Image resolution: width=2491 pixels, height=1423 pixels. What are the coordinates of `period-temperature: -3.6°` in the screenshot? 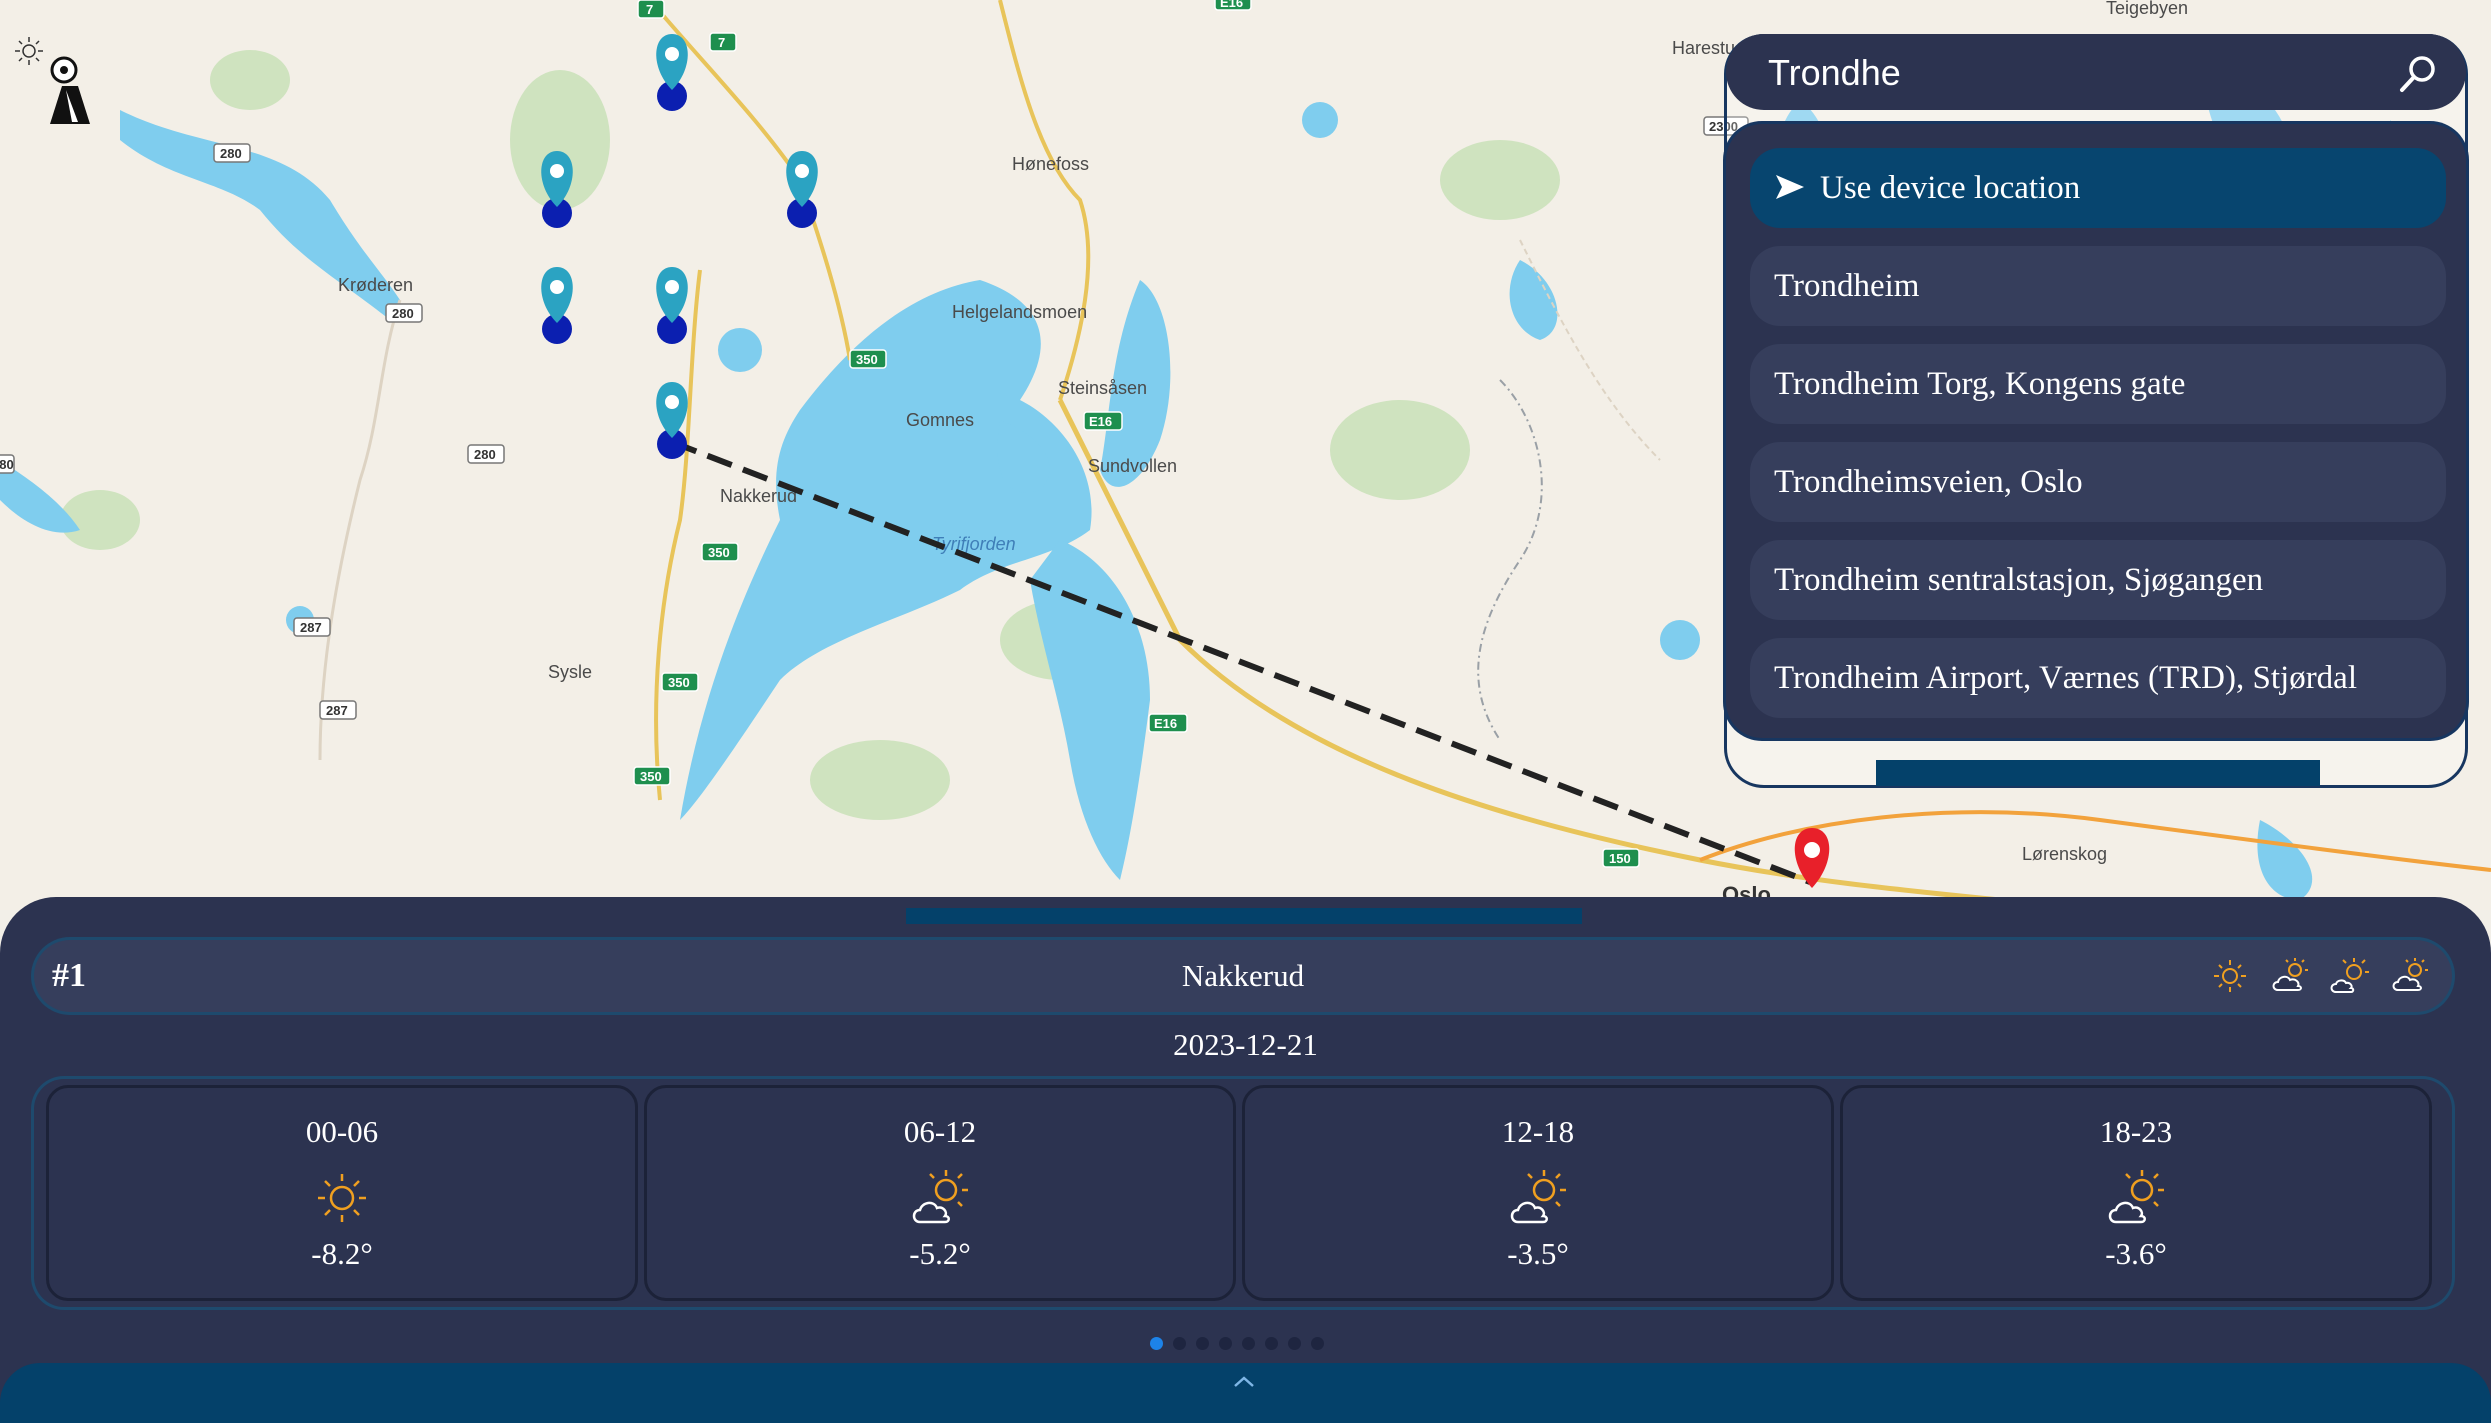 It's located at (2136, 1253).